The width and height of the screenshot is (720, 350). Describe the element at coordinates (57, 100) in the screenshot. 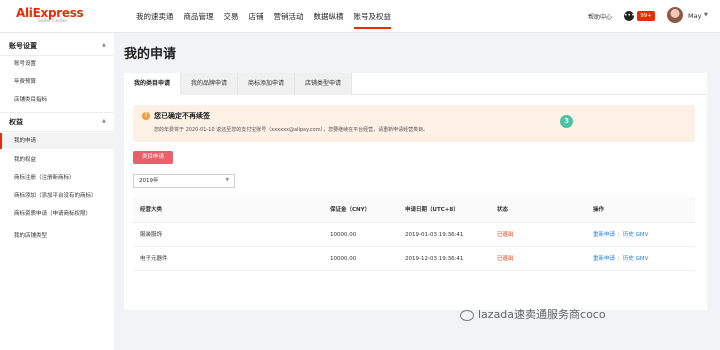

I see `sidebar-item-category-indicators: 店铺类目指标` at that location.